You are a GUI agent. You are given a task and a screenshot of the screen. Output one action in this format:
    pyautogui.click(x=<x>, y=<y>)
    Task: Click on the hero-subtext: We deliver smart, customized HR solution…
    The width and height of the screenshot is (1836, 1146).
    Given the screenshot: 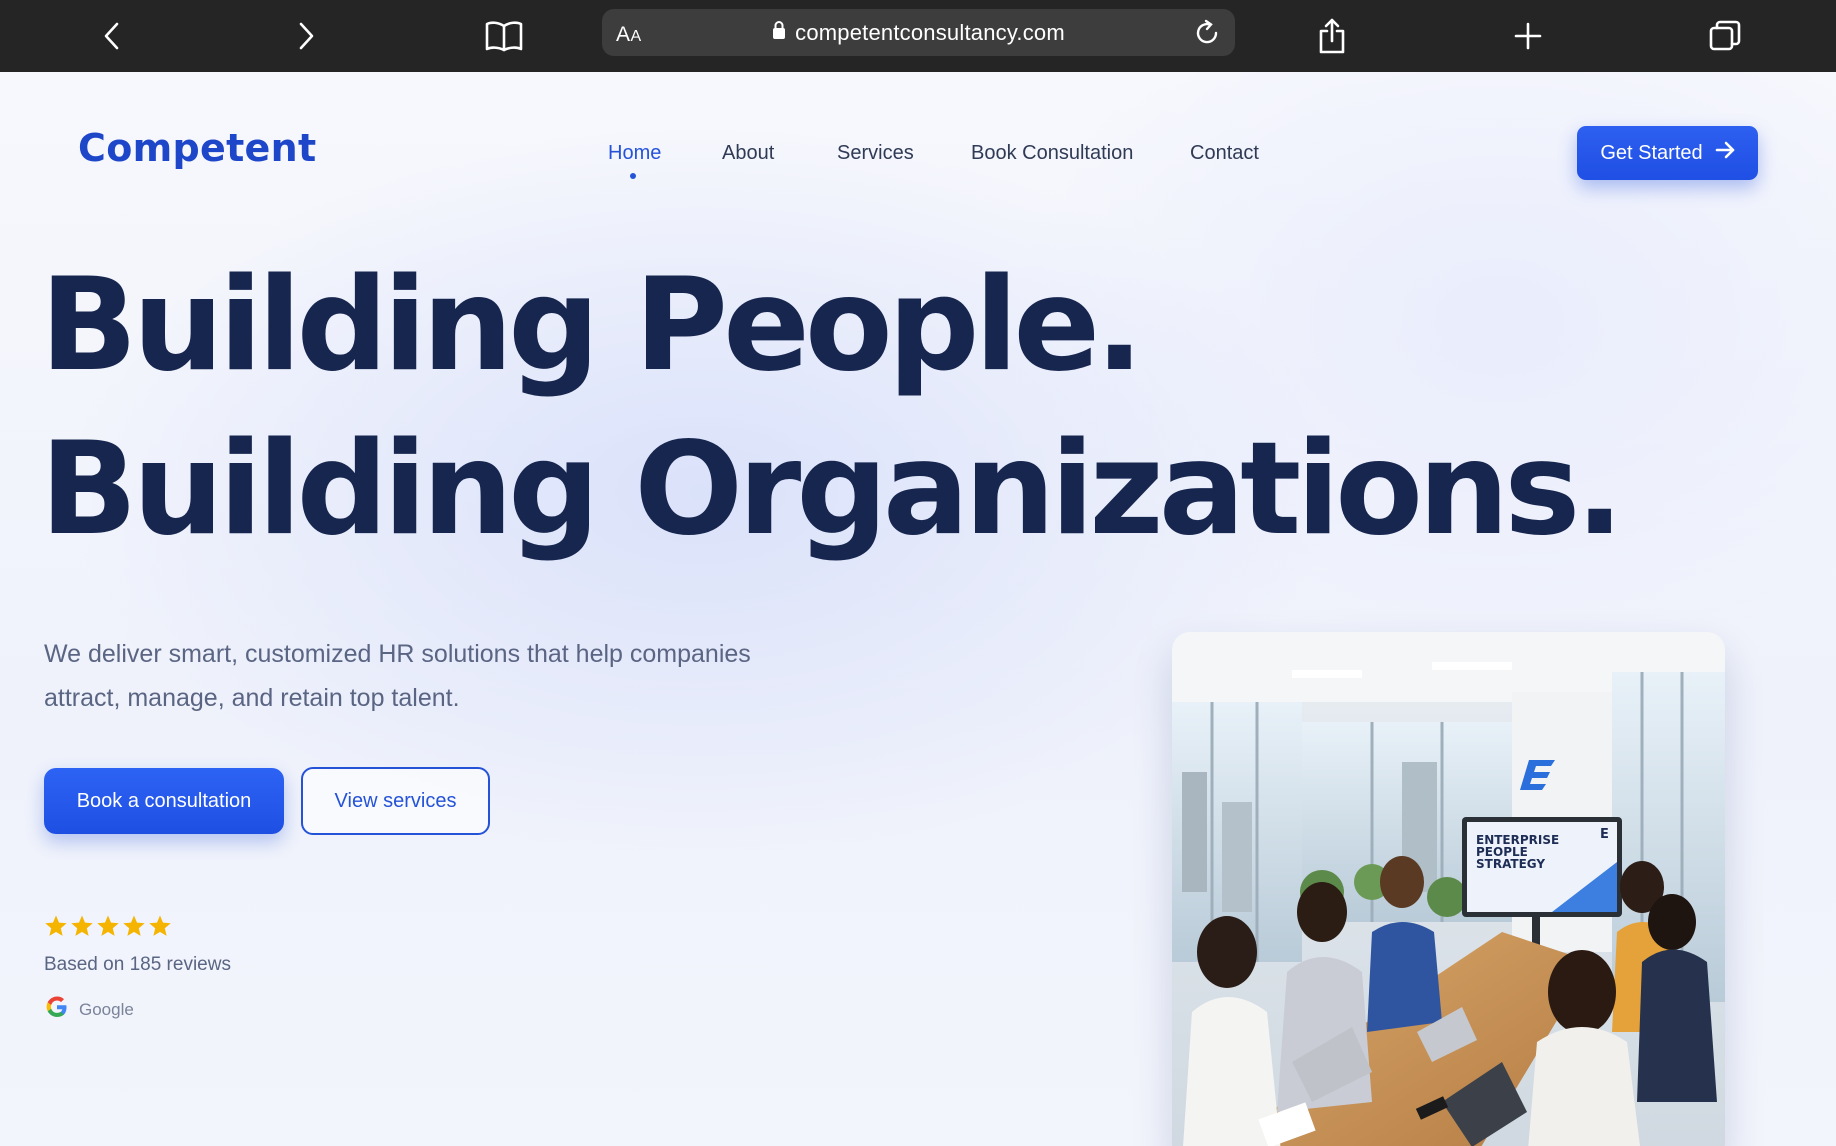 What is the action you would take?
    pyautogui.click(x=397, y=676)
    